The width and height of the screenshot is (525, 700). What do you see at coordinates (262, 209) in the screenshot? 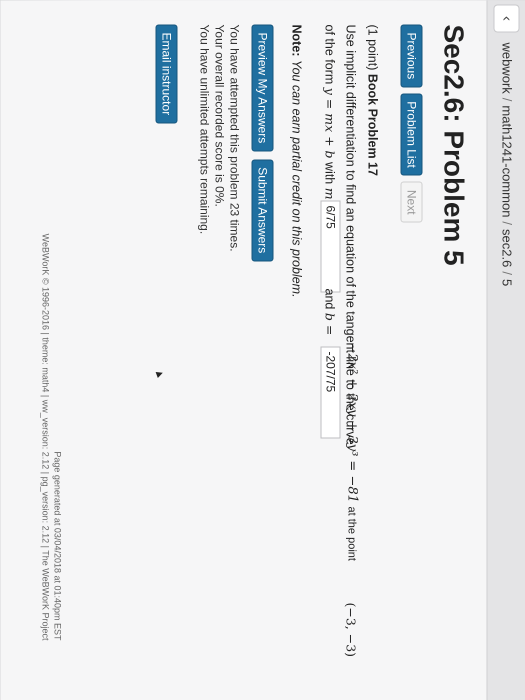
I see `submit-answers-button: Submit Answers` at bounding box center [262, 209].